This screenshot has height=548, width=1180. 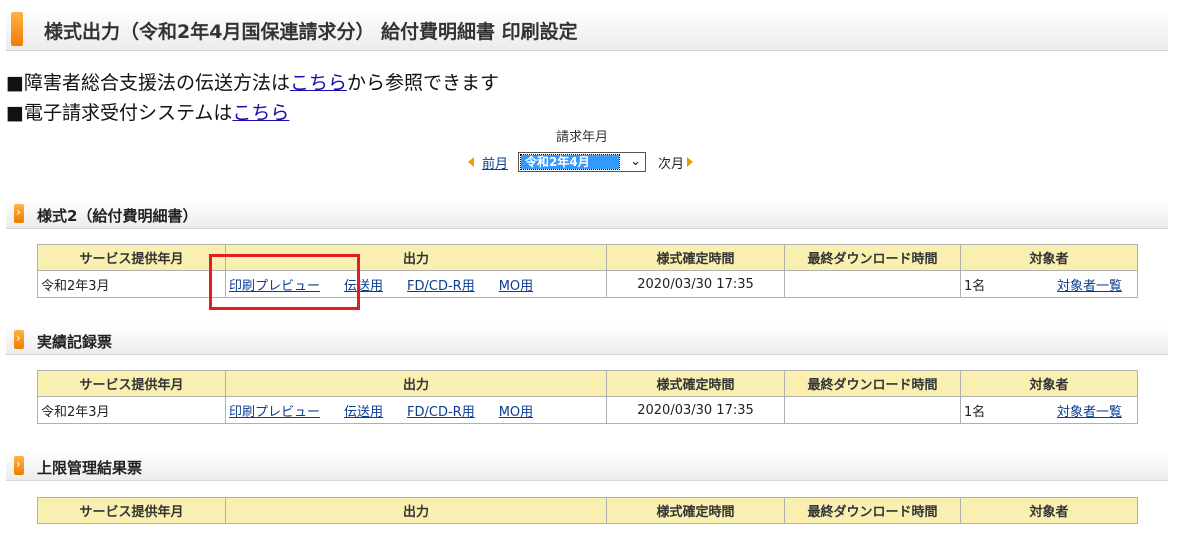 What do you see at coordinates (587, 214) in the screenshot?
I see `section-header-form2: 様式2（給付費明細書）` at bounding box center [587, 214].